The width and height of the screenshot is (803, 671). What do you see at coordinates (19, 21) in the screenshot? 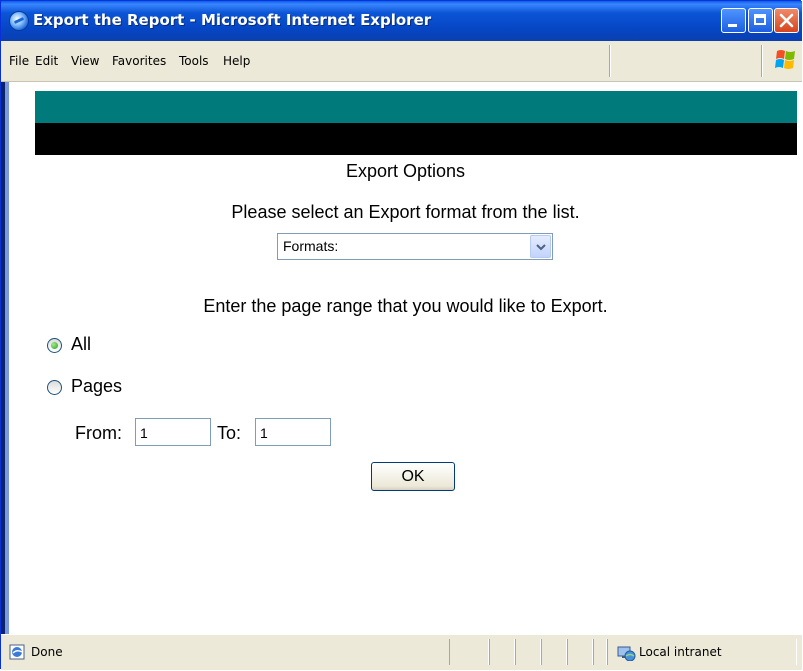
I see `ie-icon` at bounding box center [19, 21].